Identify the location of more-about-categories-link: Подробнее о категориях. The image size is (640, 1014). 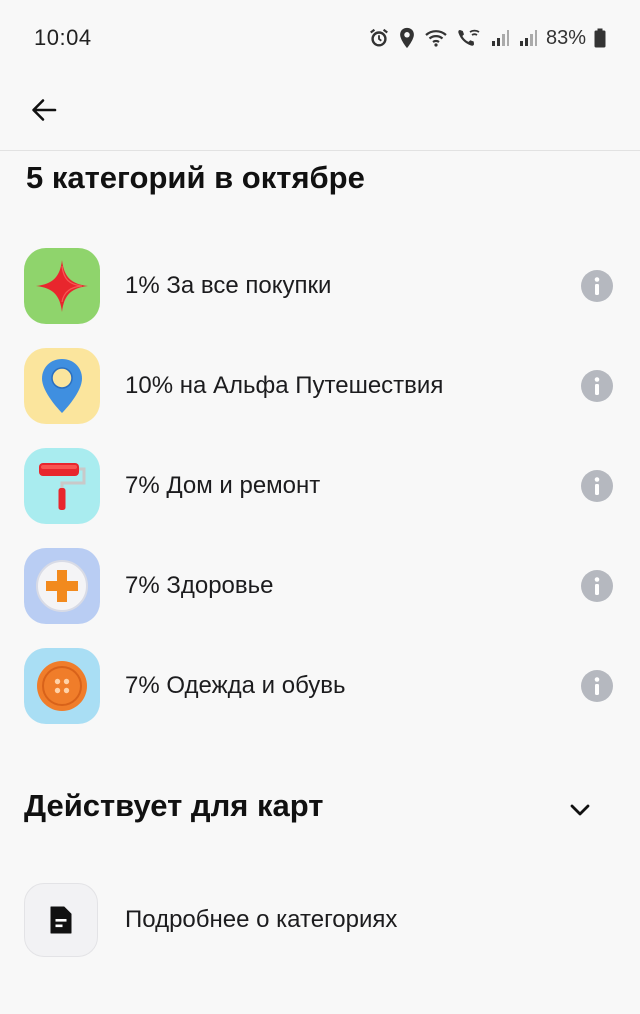
(320, 920).